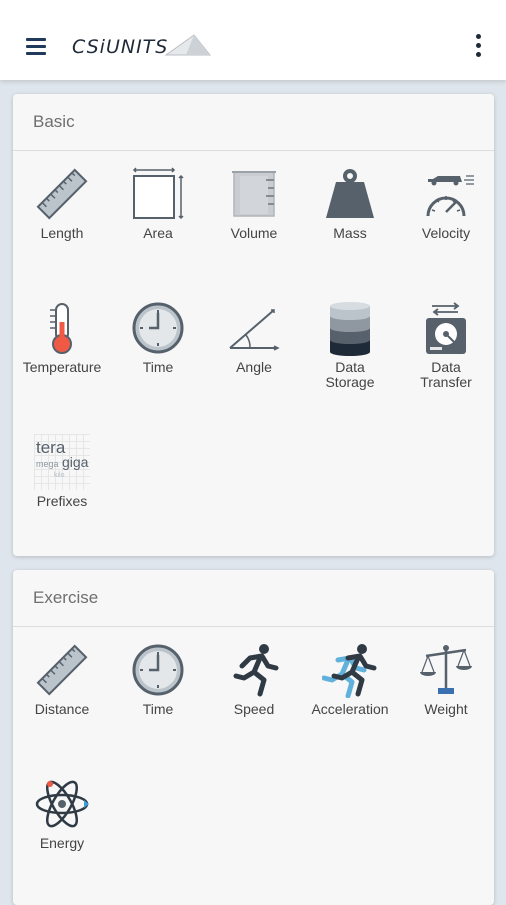 The image size is (506, 905). I want to click on section-title-exercise: Exercise, so click(253, 598).